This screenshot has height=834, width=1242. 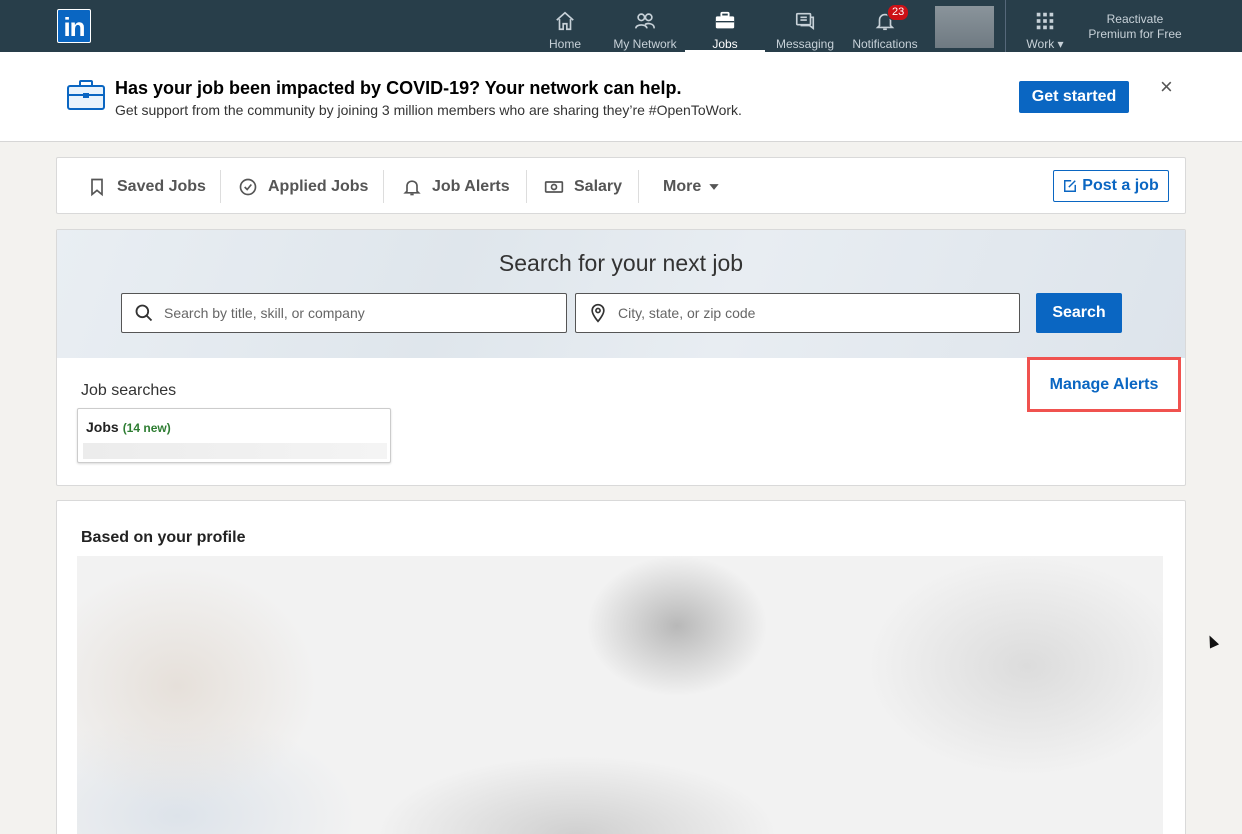 I want to click on location-search-field, so click(x=797, y=313).